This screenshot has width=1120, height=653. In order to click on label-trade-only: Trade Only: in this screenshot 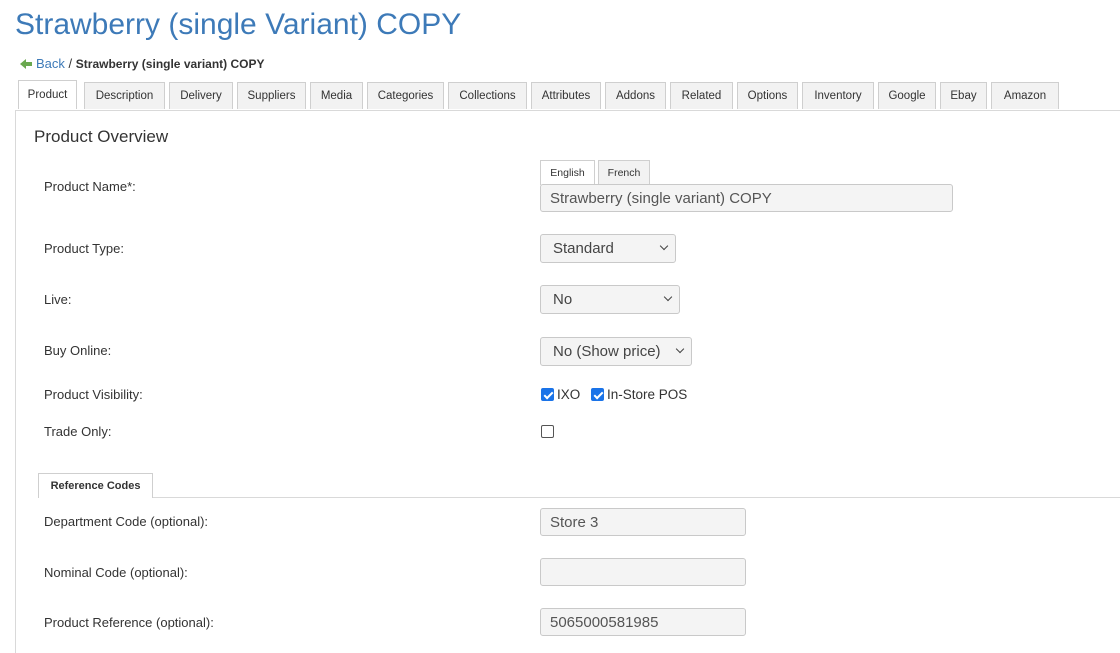, I will do `click(78, 431)`.